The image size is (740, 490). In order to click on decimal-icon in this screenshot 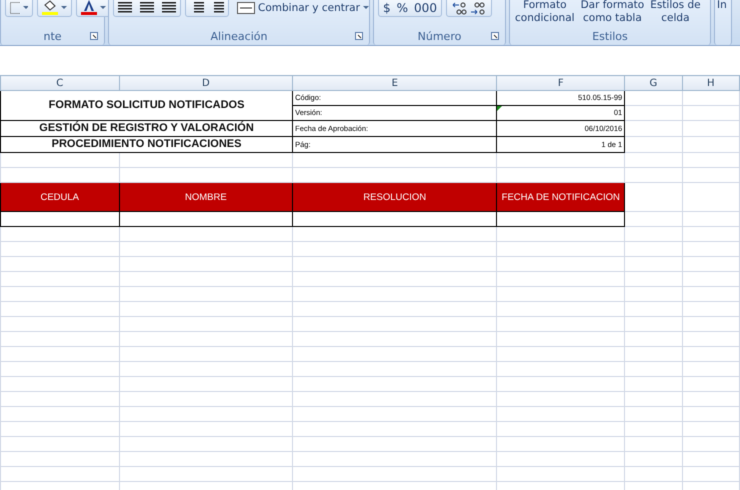, I will do `click(468, 7)`.